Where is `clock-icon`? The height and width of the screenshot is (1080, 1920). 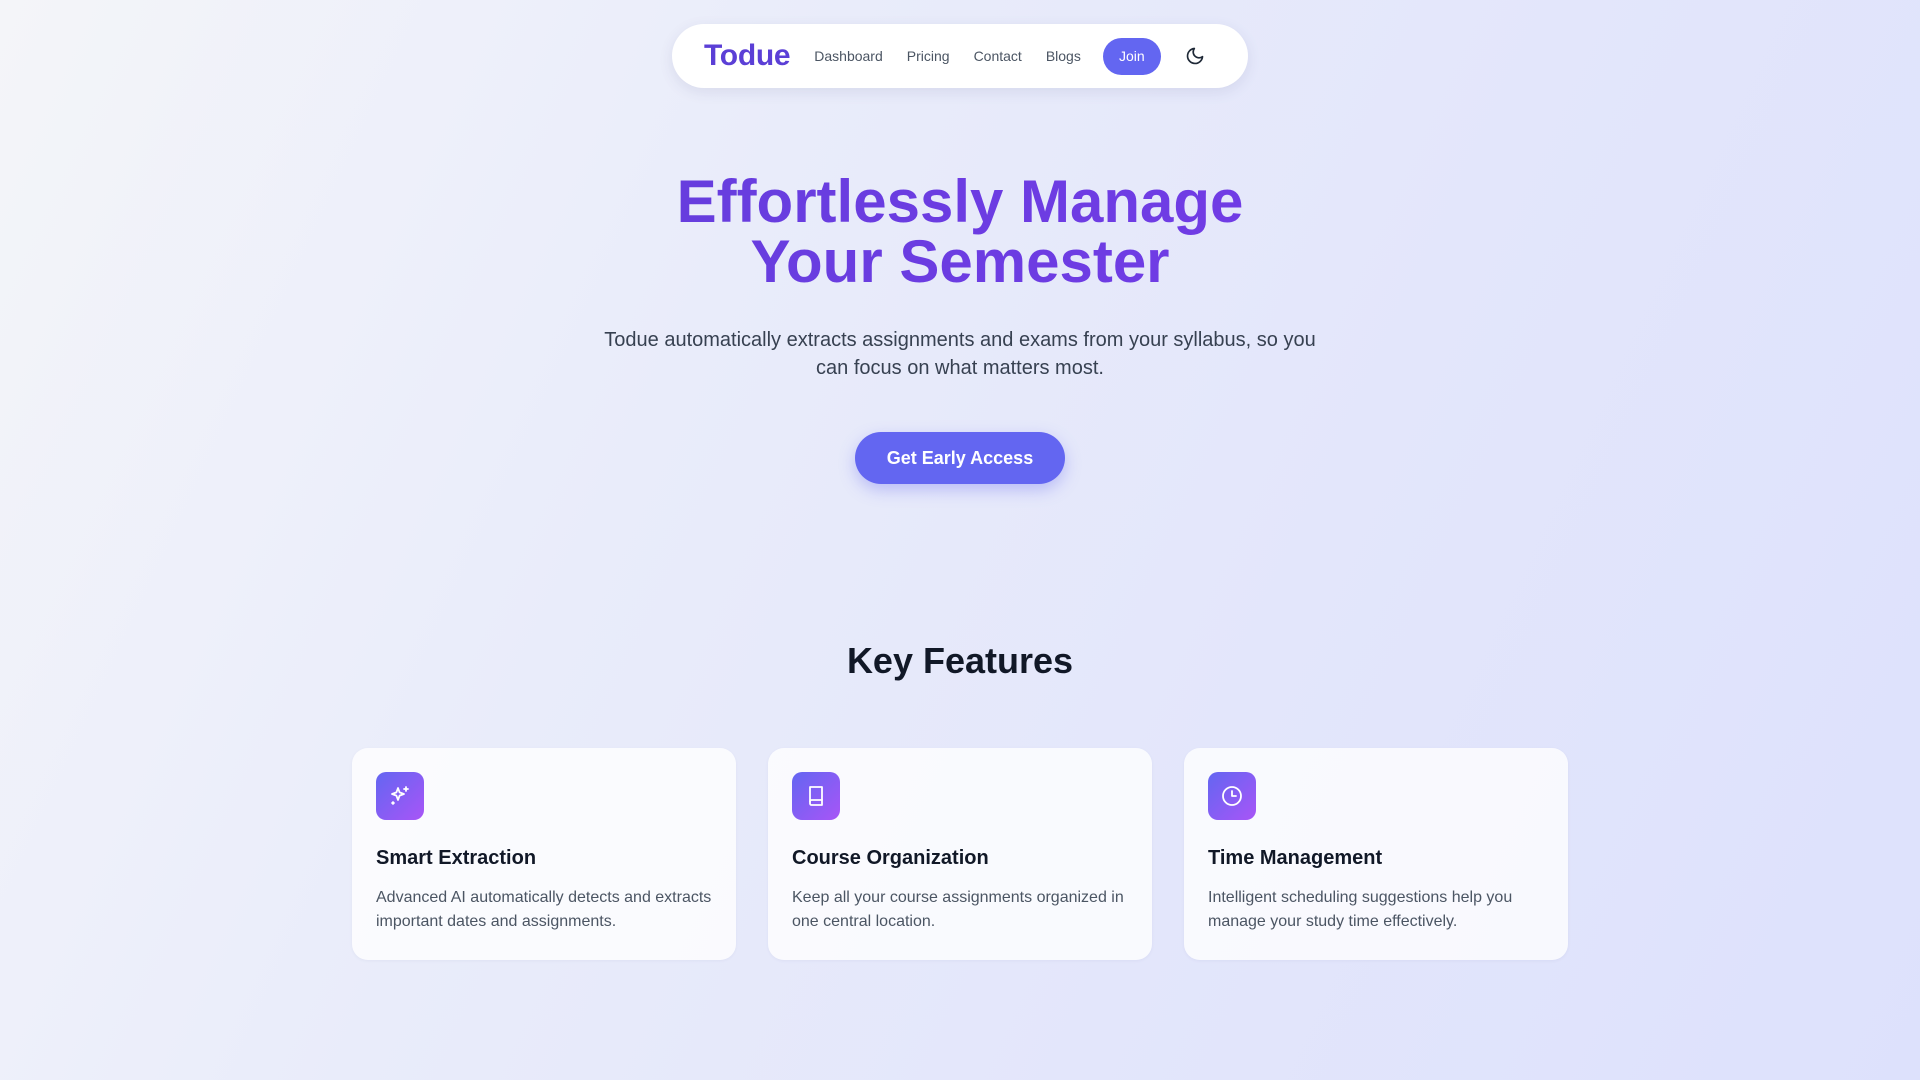 clock-icon is located at coordinates (1232, 796).